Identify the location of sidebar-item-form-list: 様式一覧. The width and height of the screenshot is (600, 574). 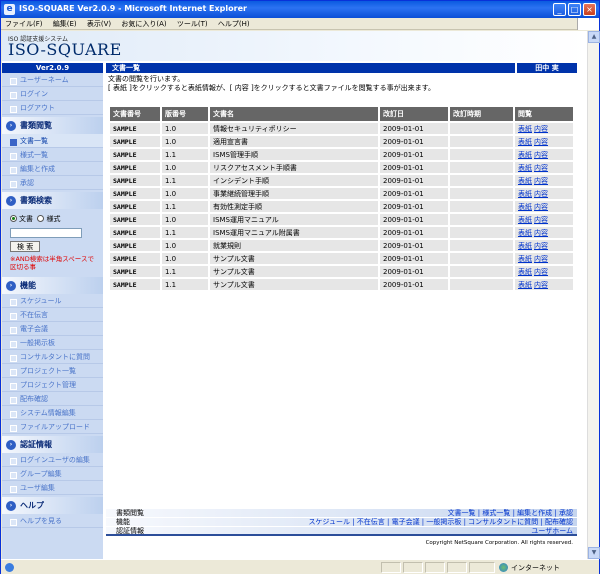
(52, 155).